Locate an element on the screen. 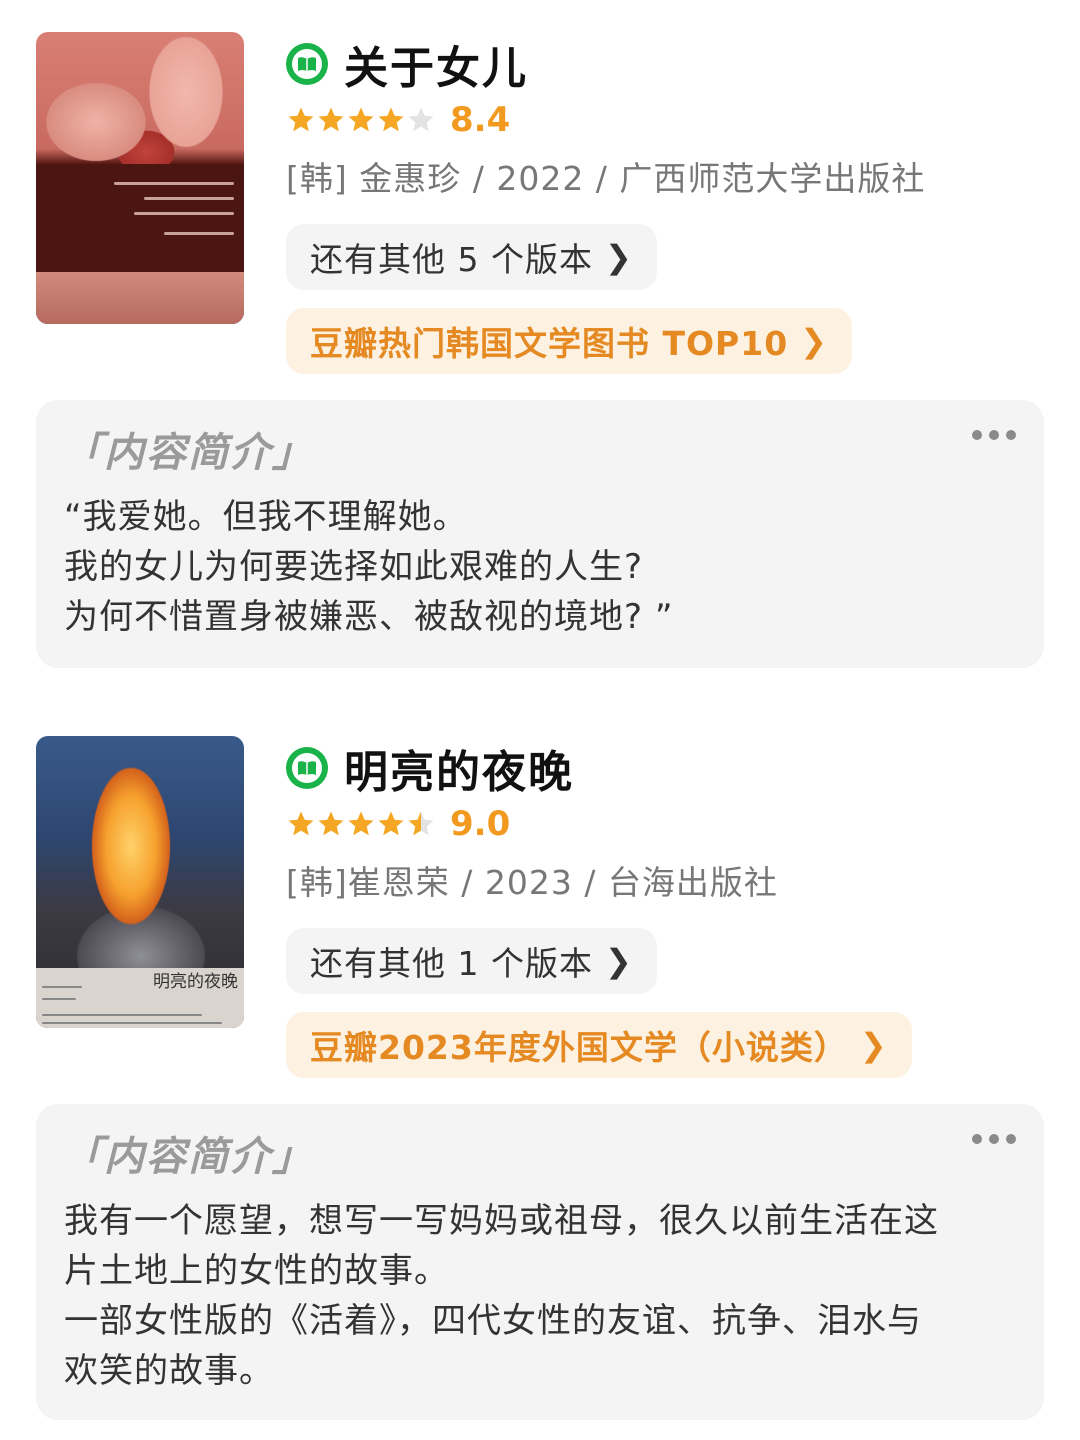  rating-row: 8.4 is located at coordinates (398, 120).